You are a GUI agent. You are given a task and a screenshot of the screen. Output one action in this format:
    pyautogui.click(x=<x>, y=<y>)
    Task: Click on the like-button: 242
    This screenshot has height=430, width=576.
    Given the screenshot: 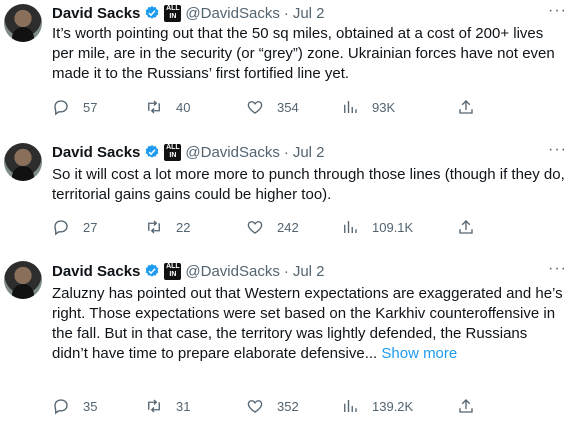 What is the action you would take?
    pyautogui.click(x=272, y=227)
    